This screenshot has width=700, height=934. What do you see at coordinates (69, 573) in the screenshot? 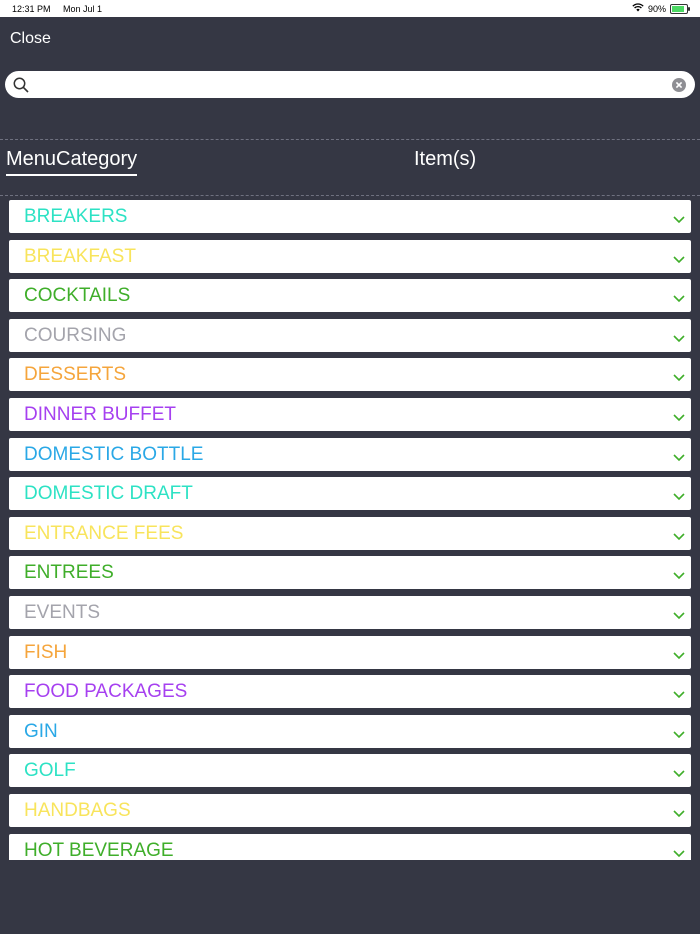
I see `category-label: ENTREES` at bounding box center [69, 573].